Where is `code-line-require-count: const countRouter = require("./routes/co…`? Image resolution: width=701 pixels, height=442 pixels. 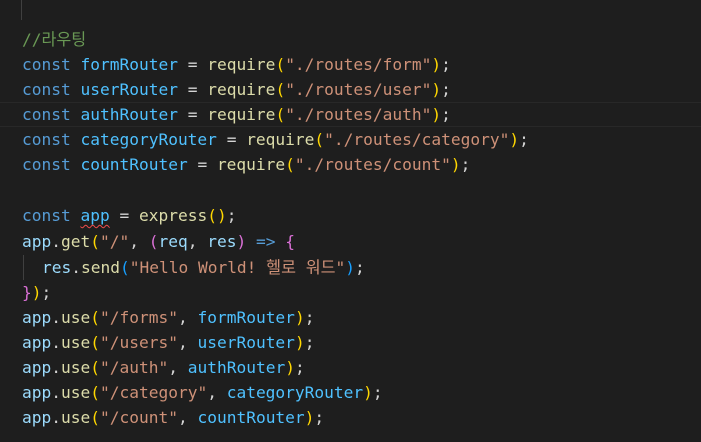
code-line-require-count: const countRouter = require("./routes/co… is located at coordinates (246, 164).